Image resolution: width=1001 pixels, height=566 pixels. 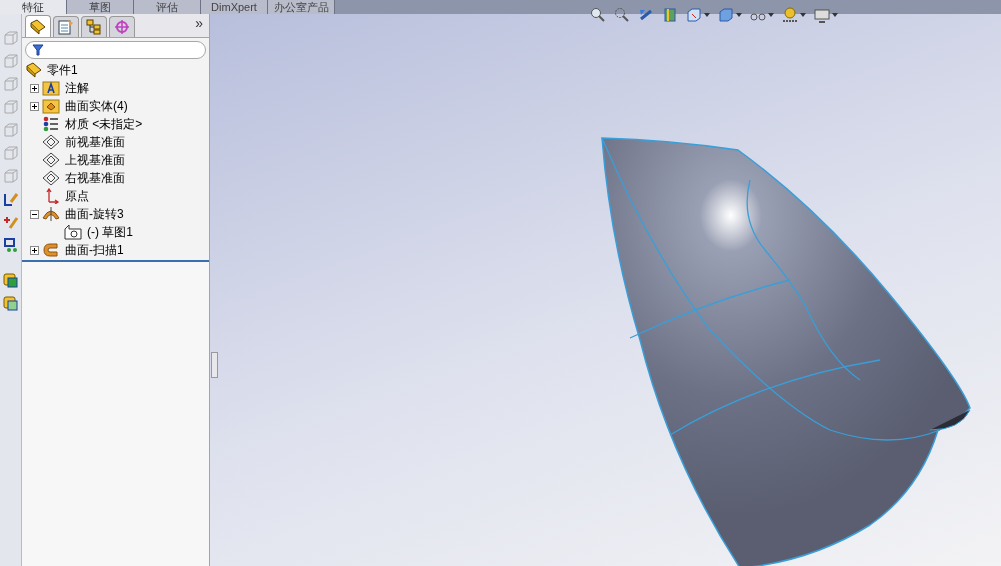 I want to click on tree-item: 前视基准面, so click(x=95, y=142).